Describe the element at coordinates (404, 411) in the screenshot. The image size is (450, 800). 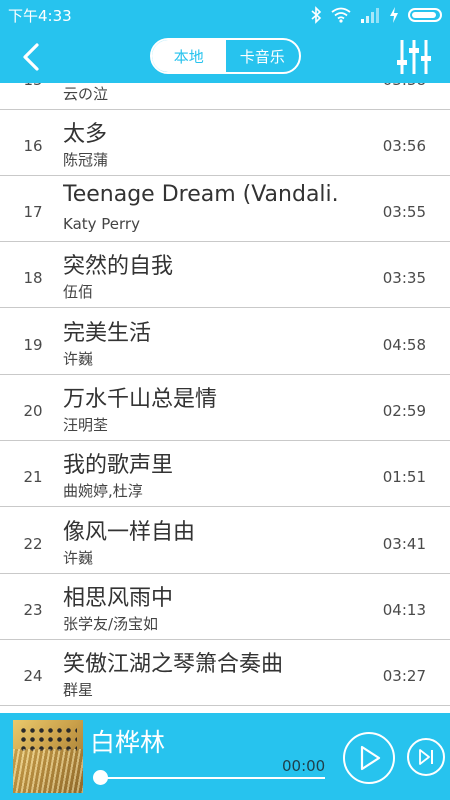
I see `song-duration: 02:59` at that location.